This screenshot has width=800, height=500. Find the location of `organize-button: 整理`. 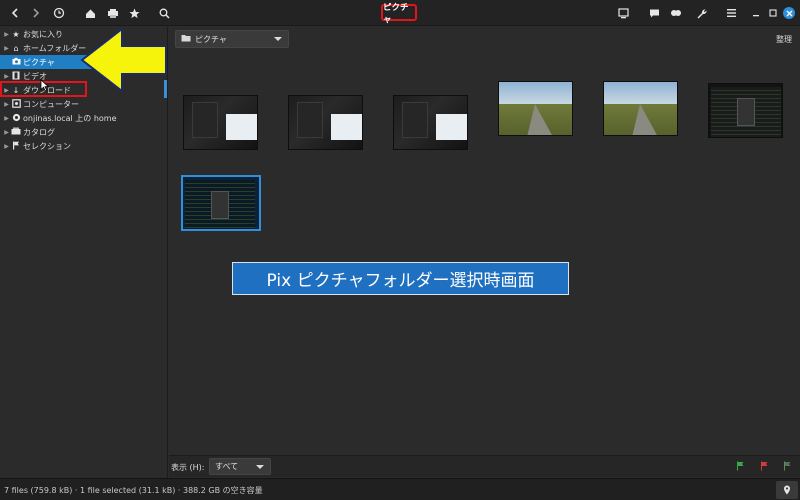

organize-button: 整理 is located at coordinates (784, 39).